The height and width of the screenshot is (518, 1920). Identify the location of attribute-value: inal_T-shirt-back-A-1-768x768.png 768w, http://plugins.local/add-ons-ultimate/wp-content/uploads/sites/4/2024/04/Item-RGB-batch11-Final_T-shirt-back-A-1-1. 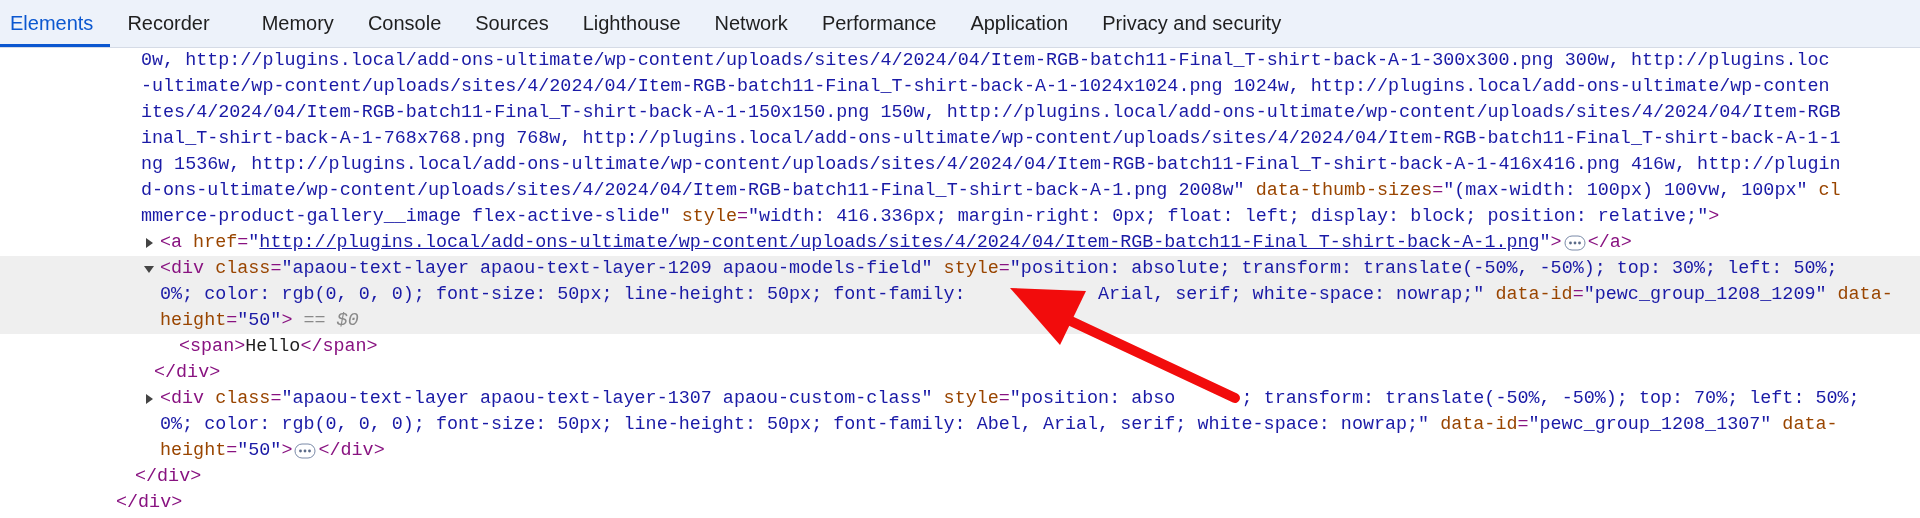
(991, 139).